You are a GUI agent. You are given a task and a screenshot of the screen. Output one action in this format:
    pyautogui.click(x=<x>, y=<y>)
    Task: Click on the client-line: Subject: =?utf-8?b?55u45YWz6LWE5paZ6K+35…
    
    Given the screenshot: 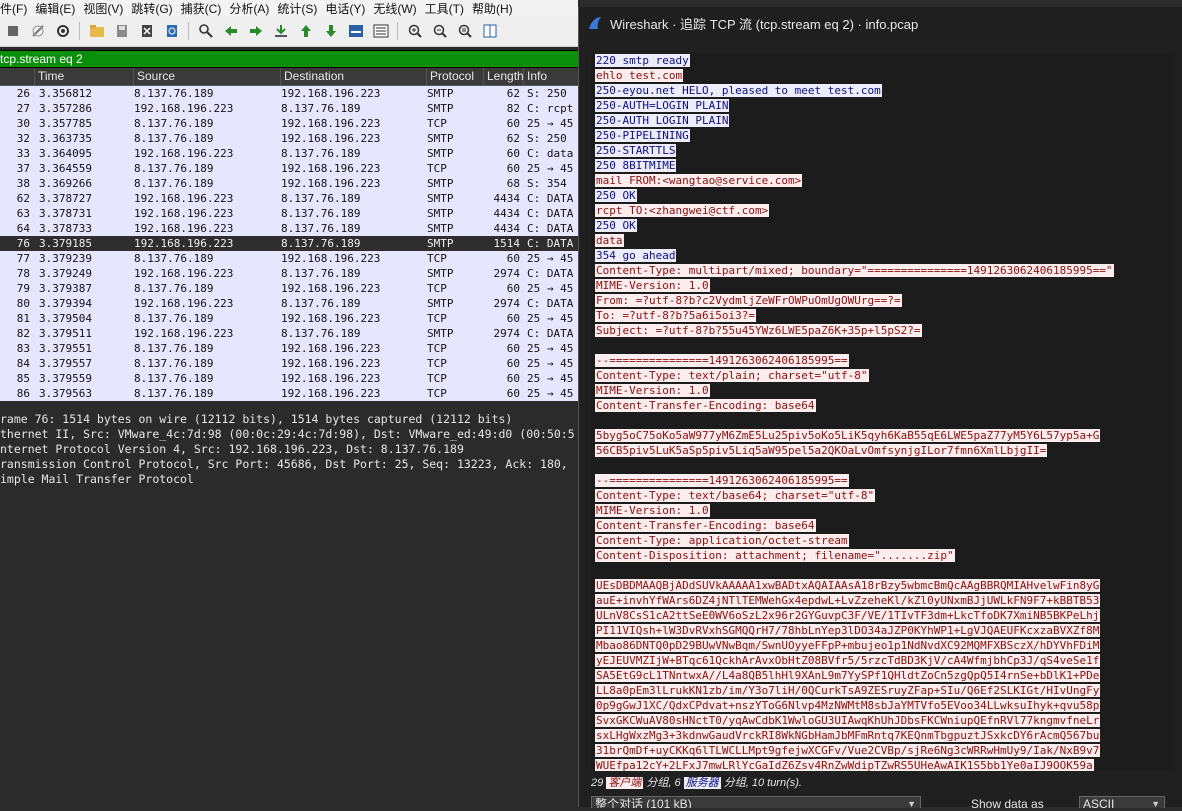 What is the action you would take?
    pyautogui.click(x=882, y=330)
    